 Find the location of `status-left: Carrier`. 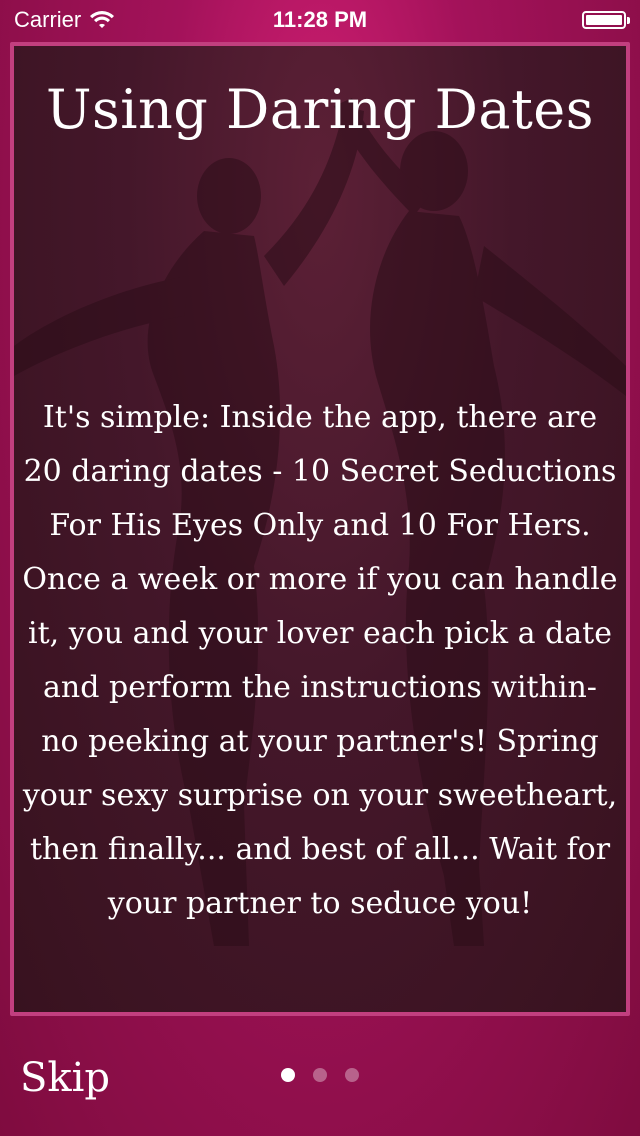

status-left: Carrier is located at coordinates (64, 20).